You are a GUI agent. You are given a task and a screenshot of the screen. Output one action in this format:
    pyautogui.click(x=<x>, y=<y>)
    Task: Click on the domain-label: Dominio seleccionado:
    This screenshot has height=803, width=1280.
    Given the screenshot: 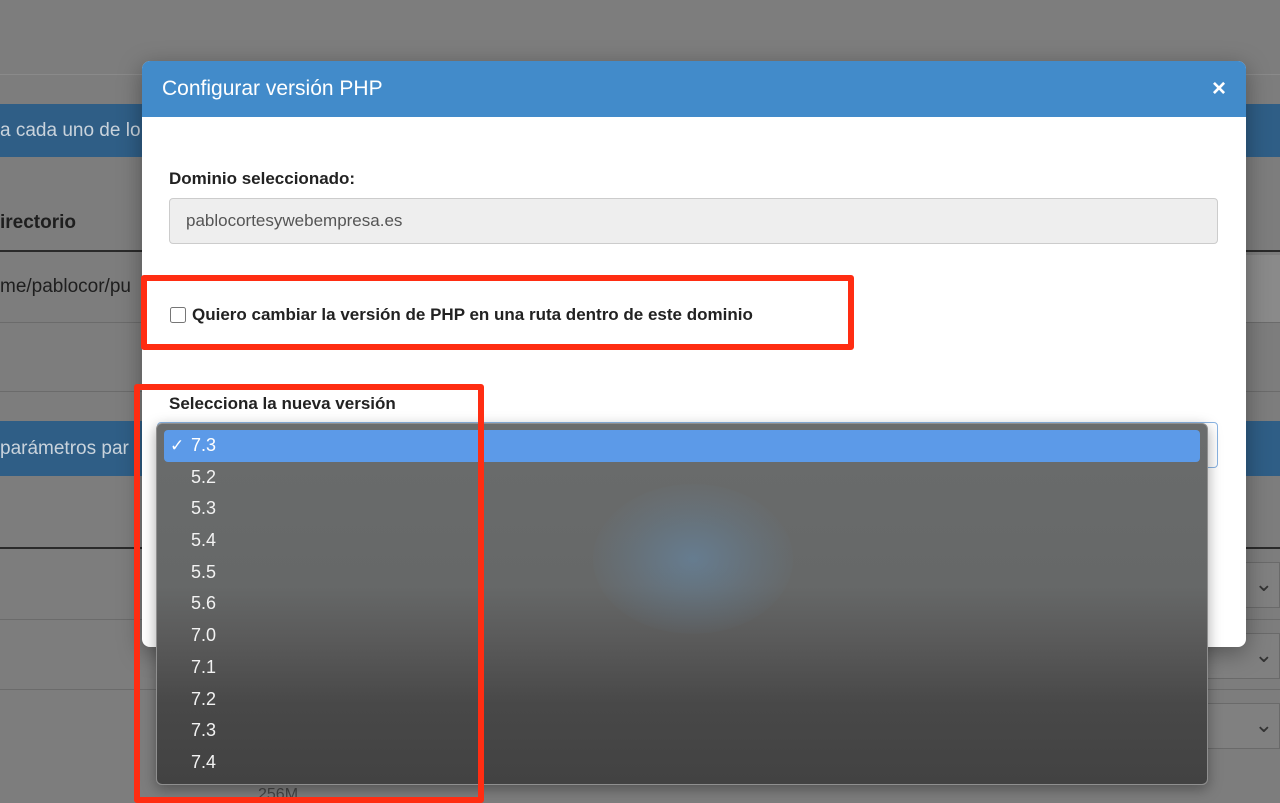 What is the action you would take?
    pyautogui.click(x=262, y=178)
    